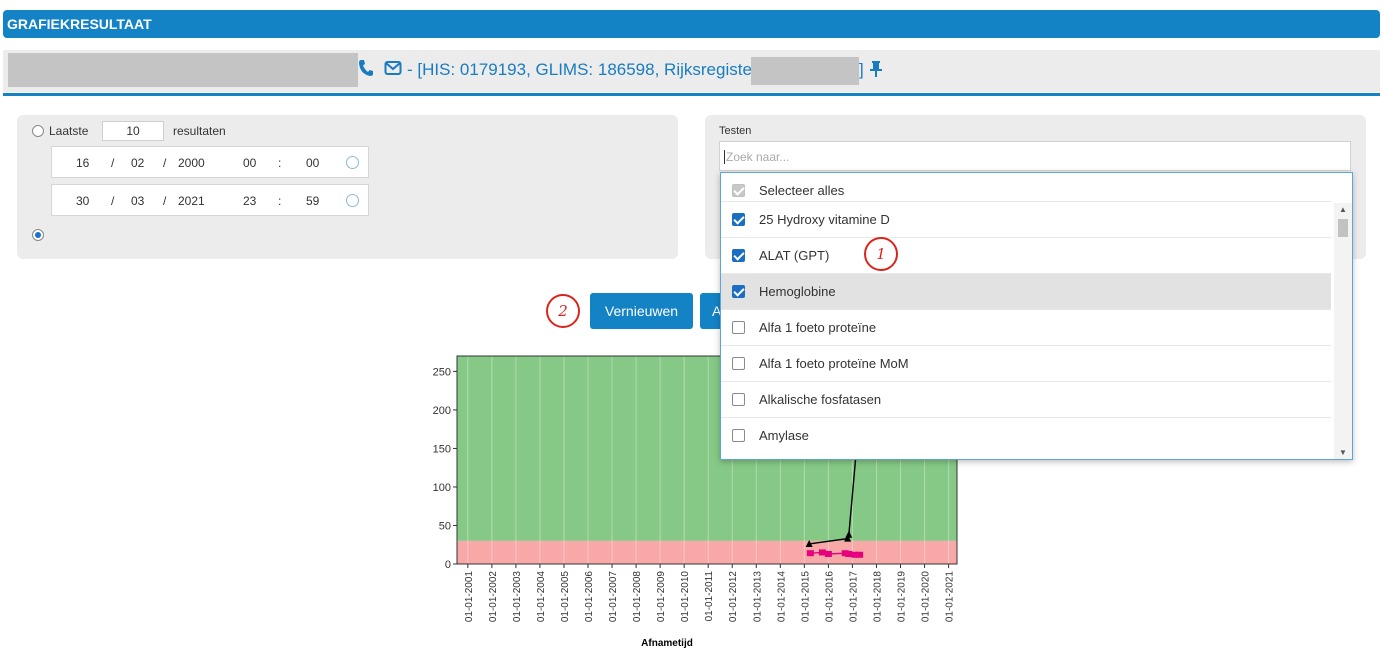 The width and height of the screenshot is (1385, 648). Describe the element at coordinates (589, 597) in the screenshot. I see `x-tick-label: 01-01-2006` at that location.